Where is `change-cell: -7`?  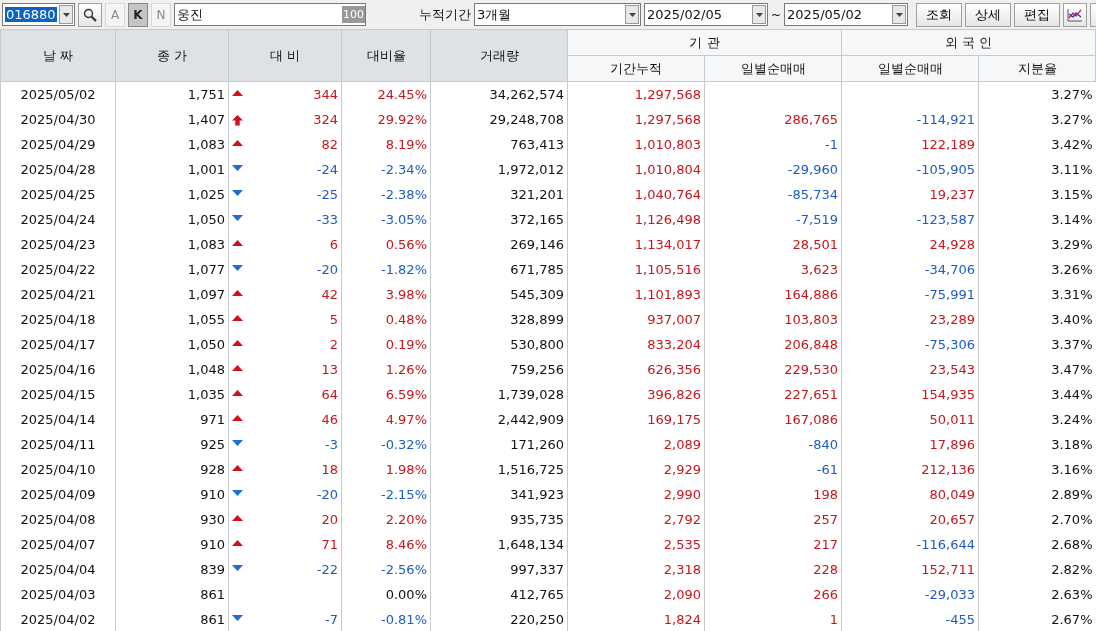 change-cell: -7 is located at coordinates (331, 619).